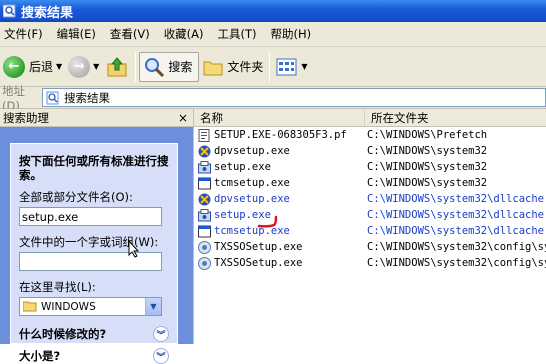 This screenshot has width=546, height=364. Describe the element at coordinates (96, 118) in the screenshot. I see `search-pane-header: 搜索助理 ×` at that location.